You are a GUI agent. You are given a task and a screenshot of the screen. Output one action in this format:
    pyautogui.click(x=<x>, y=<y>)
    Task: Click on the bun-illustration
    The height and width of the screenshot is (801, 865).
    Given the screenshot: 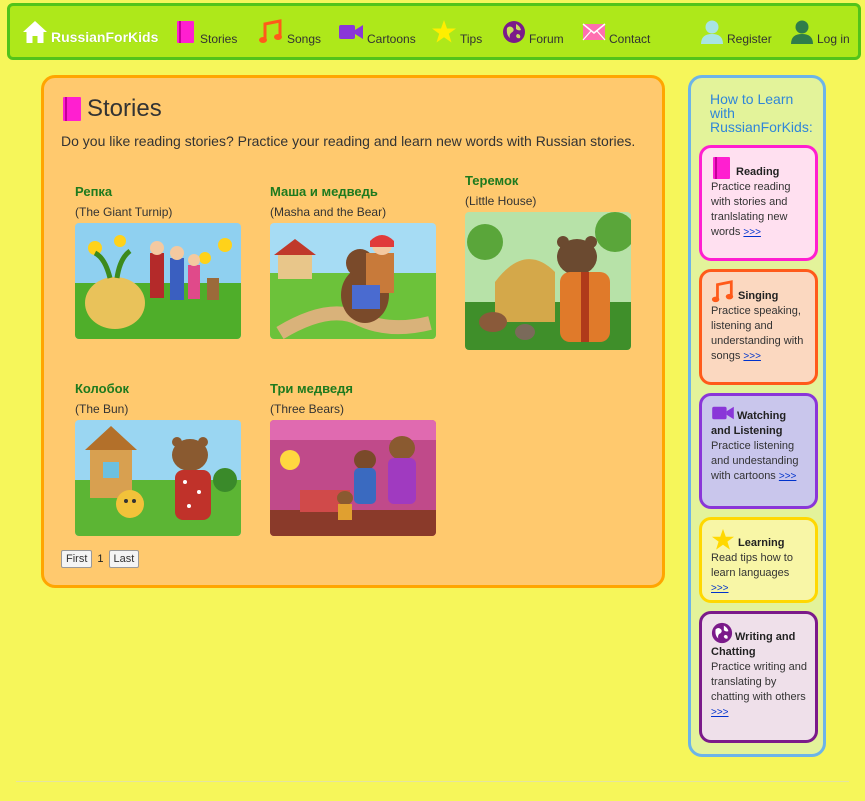 What is the action you would take?
    pyautogui.click(x=158, y=478)
    